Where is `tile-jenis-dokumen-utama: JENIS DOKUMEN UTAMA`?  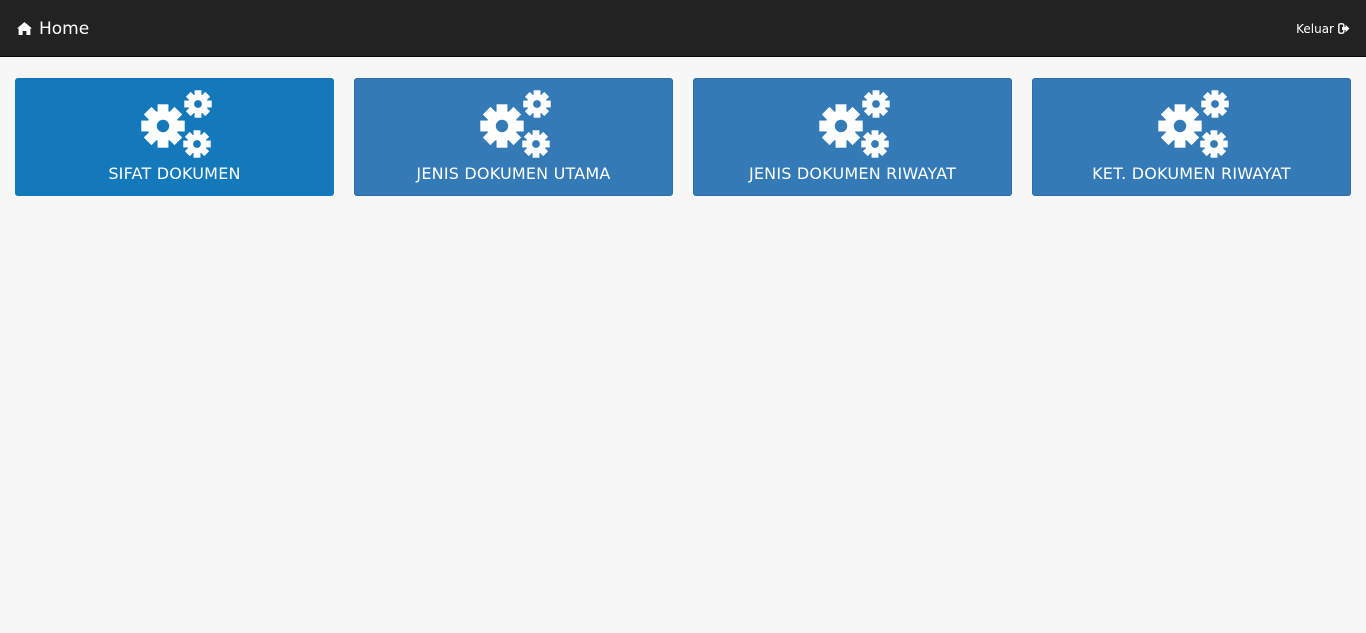 tile-jenis-dokumen-utama: JENIS DOKUMEN UTAMA is located at coordinates (513, 137).